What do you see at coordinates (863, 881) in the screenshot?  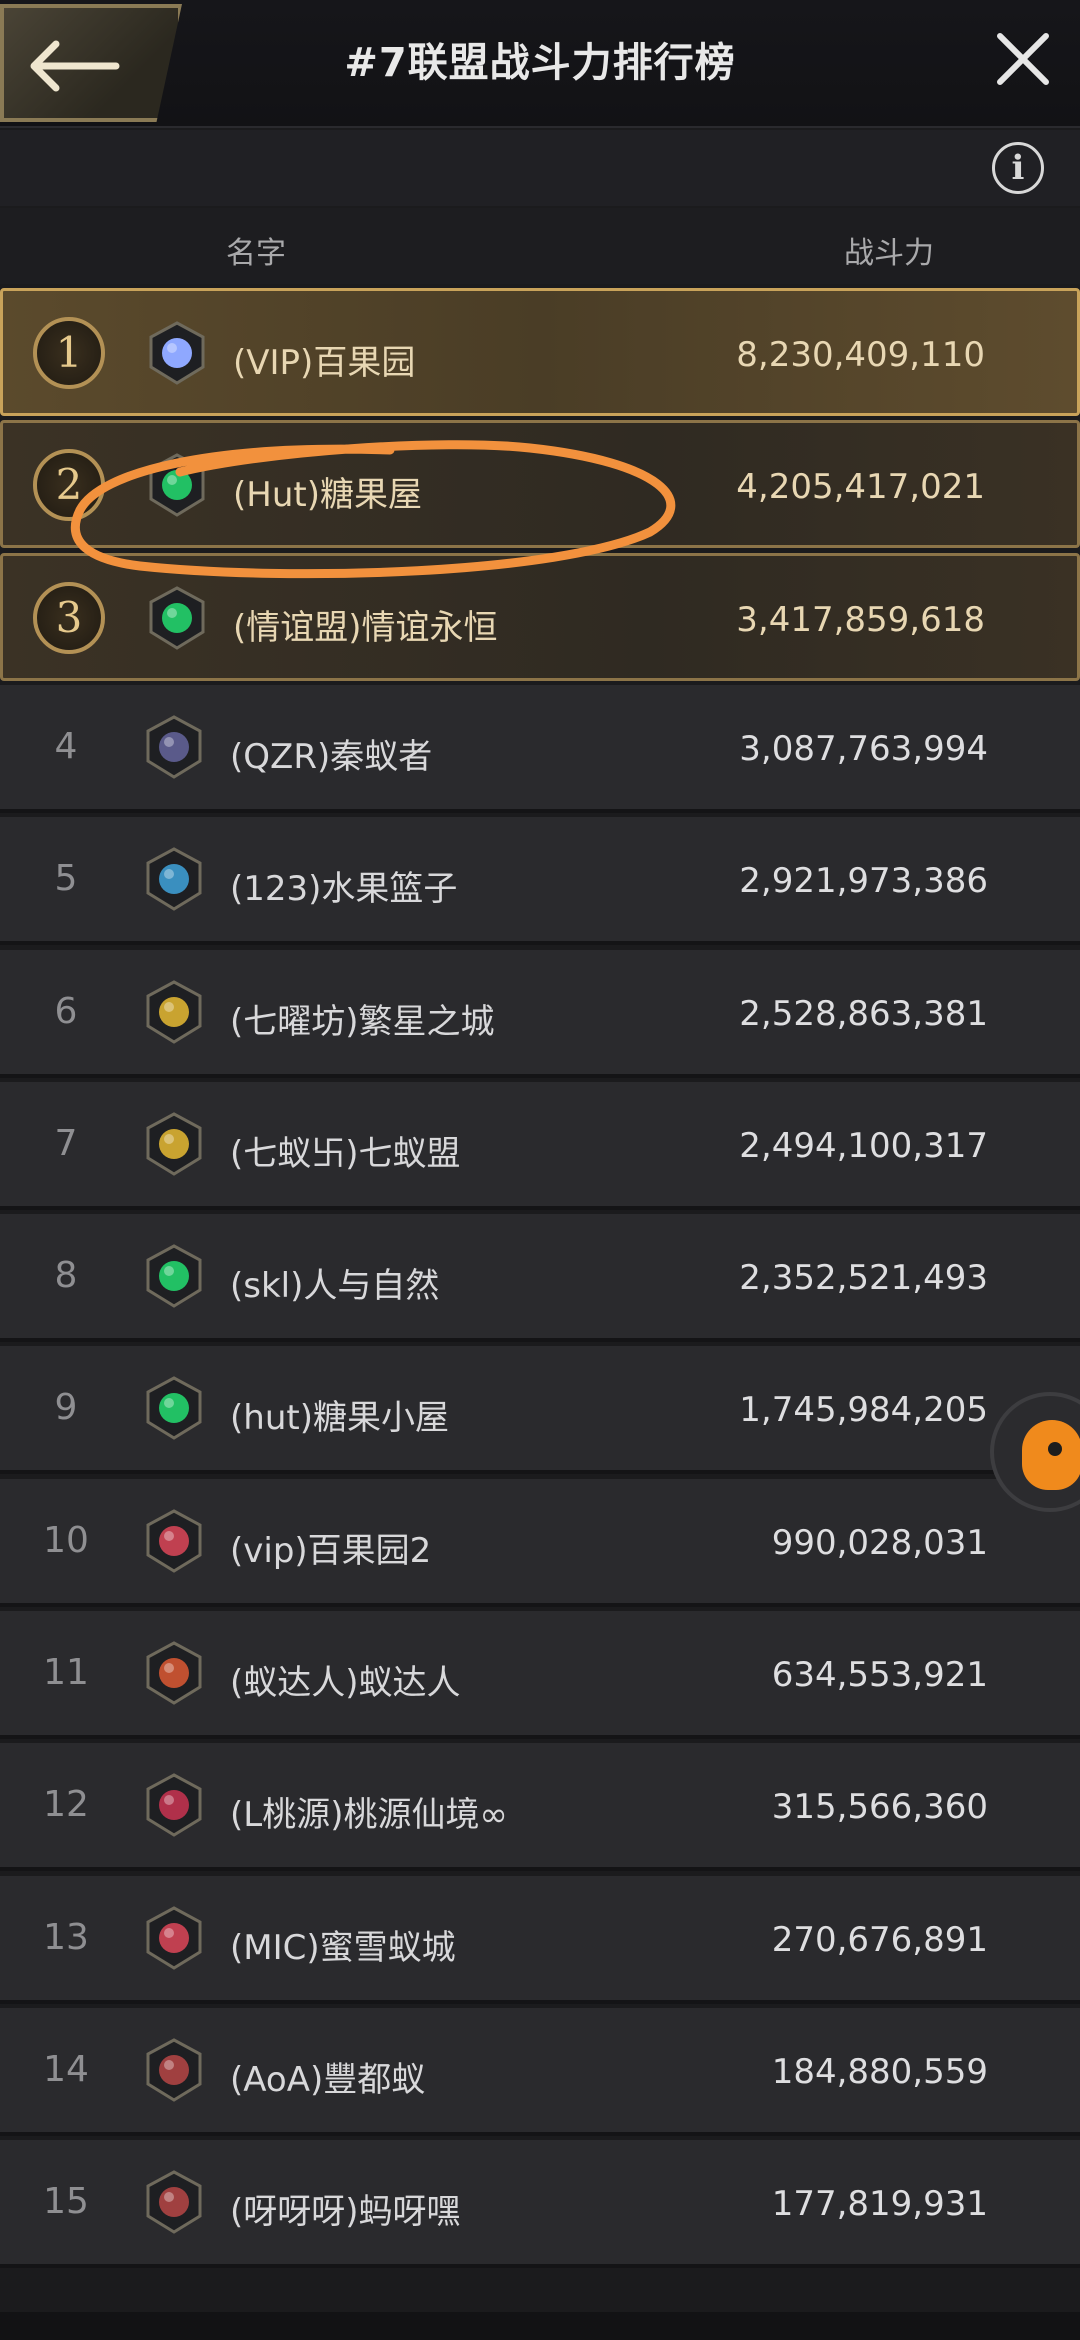 I see `power-value: 2,921,973,386` at bounding box center [863, 881].